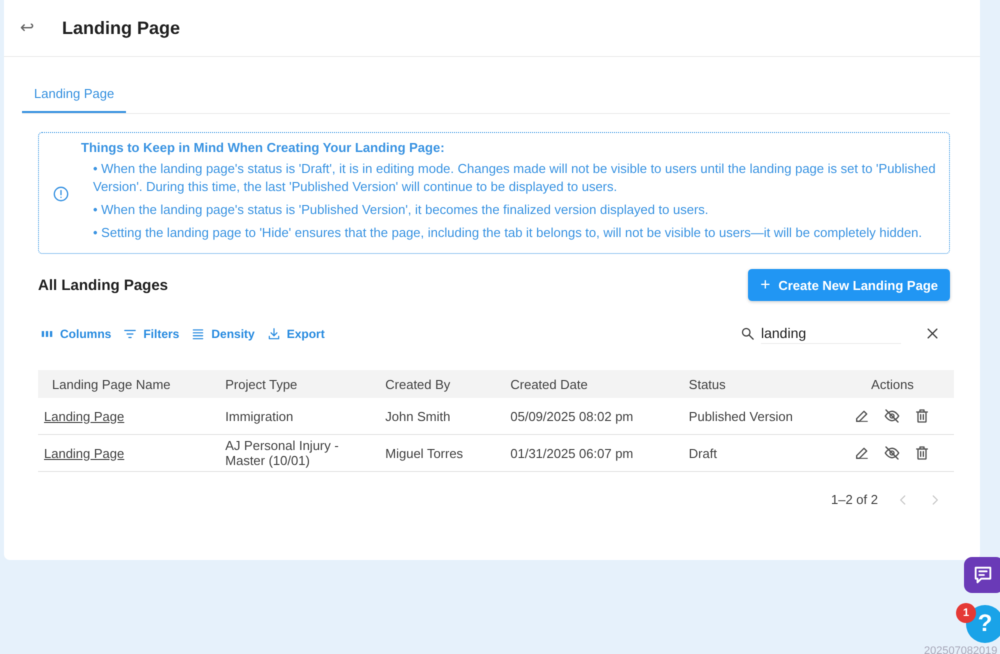 The image size is (1000, 654). Describe the element at coordinates (61, 194) in the screenshot. I see `info-icon` at that location.